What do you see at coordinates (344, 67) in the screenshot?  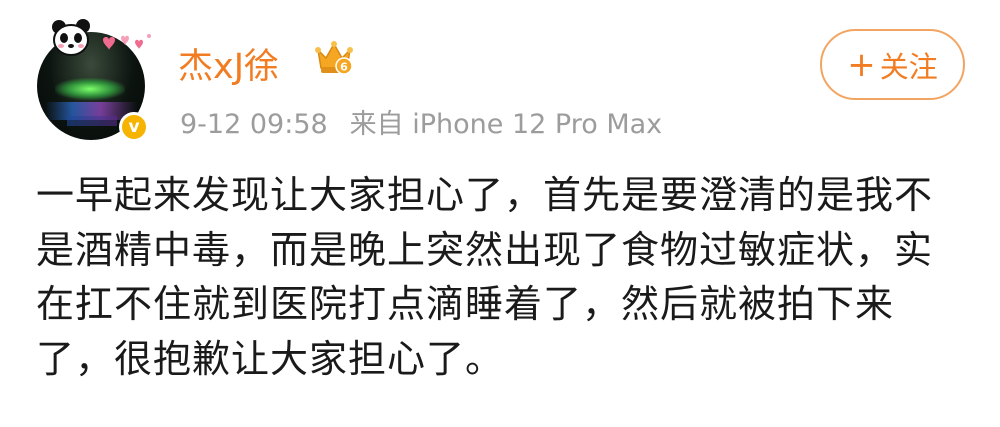 I see `crown-level: 6` at bounding box center [344, 67].